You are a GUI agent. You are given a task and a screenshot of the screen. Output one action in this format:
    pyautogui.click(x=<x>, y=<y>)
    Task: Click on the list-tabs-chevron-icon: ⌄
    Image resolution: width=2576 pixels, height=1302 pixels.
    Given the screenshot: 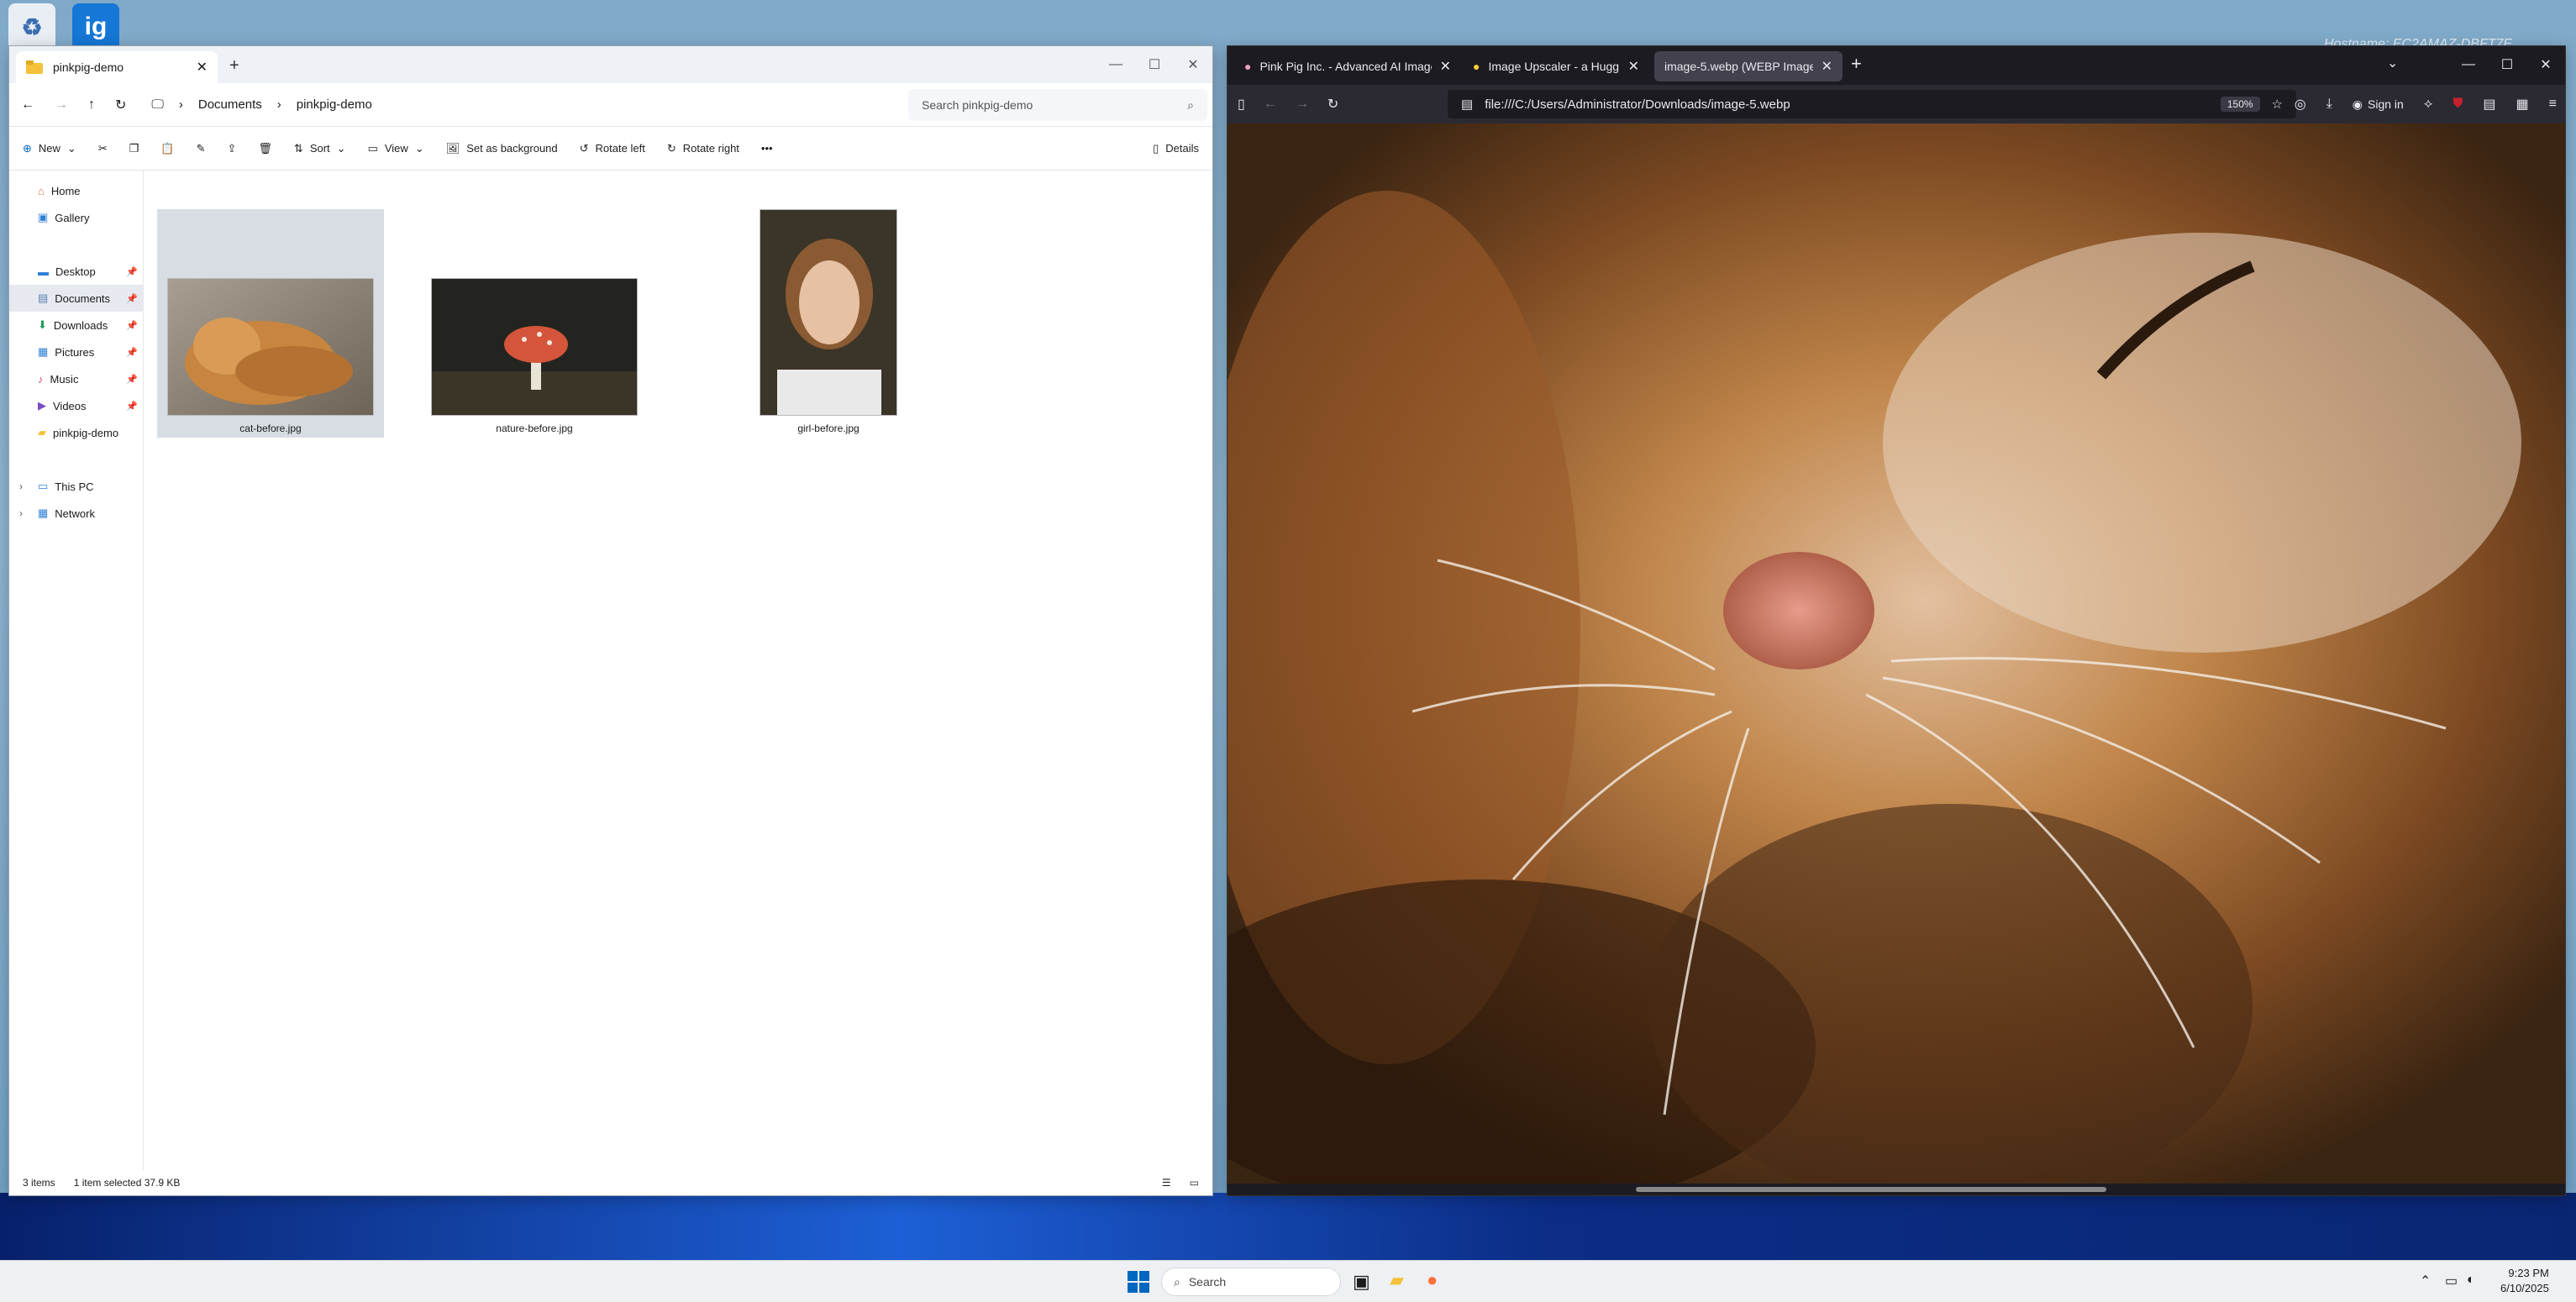 What is the action you would take?
    pyautogui.click(x=2392, y=63)
    